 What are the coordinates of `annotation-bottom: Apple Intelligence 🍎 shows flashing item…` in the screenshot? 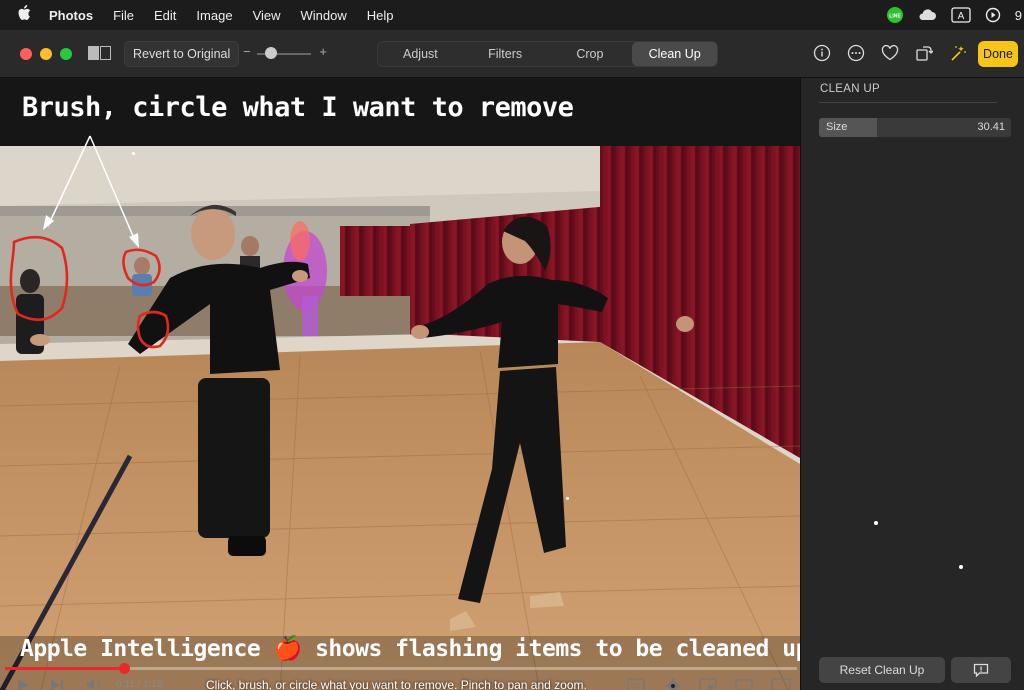 It's located at (421, 649).